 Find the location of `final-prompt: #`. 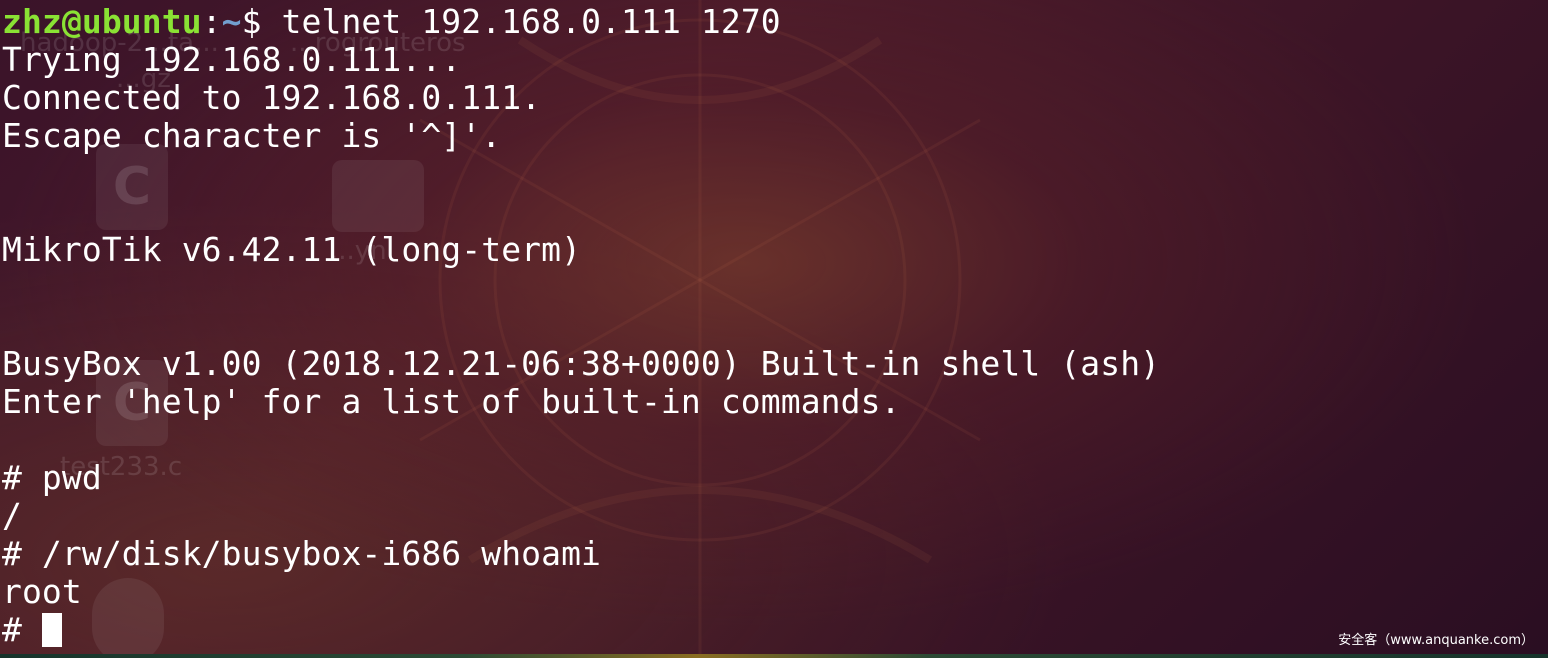

final-prompt: # is located at coordinates (22, 629).